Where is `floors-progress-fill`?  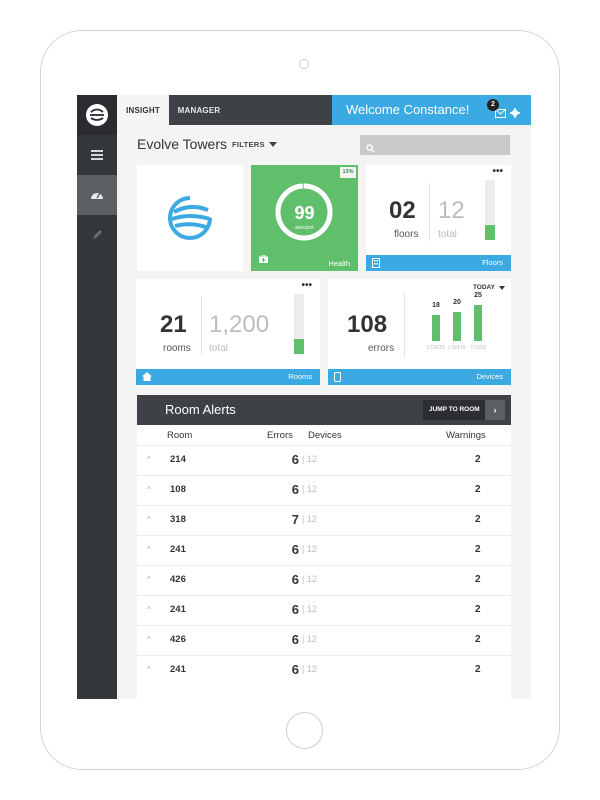
floors-progress-fill is located at coordinates (490, 232).